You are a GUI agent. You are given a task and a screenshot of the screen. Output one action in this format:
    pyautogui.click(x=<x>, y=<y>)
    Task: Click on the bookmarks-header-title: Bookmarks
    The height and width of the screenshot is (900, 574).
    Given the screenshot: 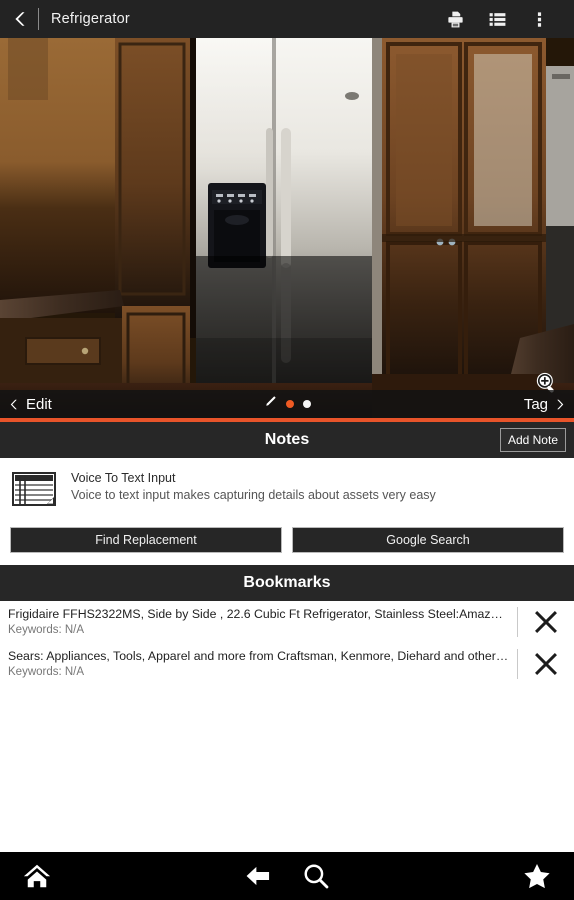 What is the action you would take?
    pyautogui.click(x=287, y=582)
    